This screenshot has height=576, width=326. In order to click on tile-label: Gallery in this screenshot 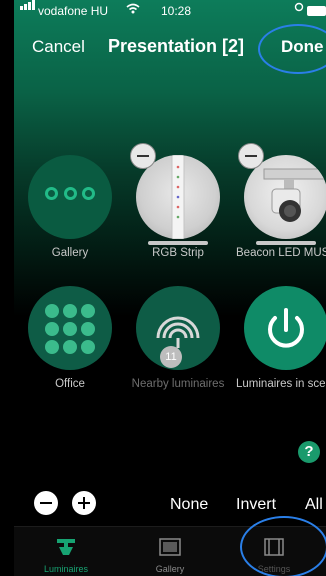, I will do `click(70, 253)`.